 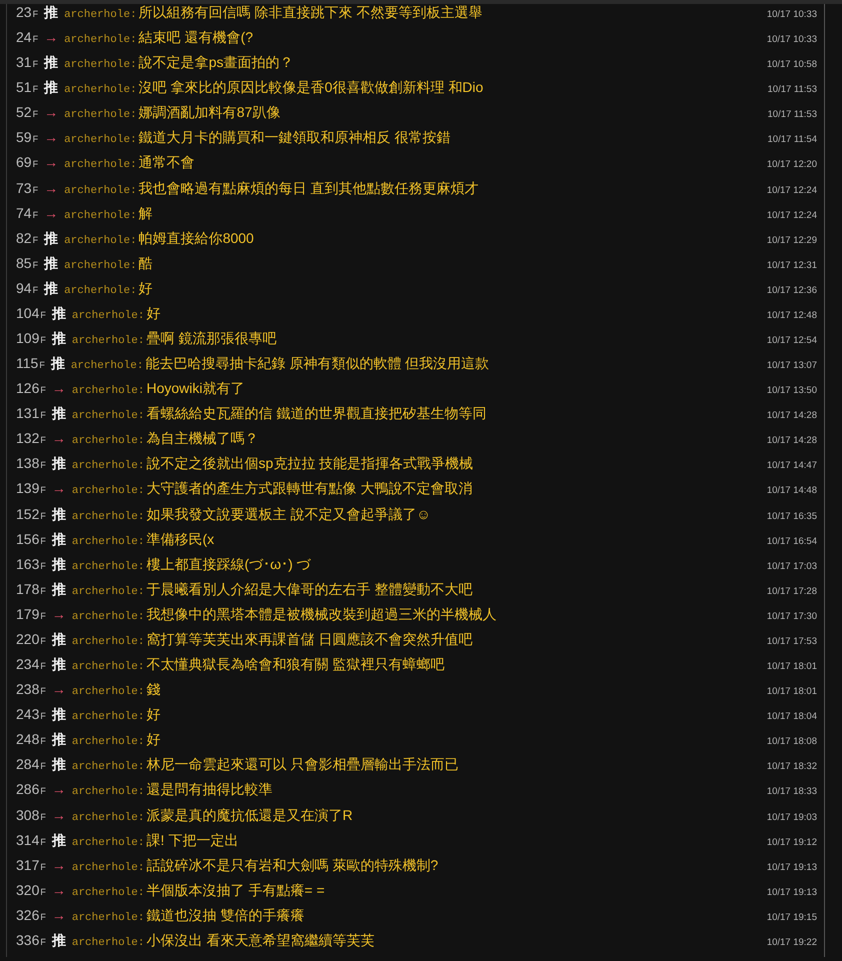 I want to click on comment-text: 沒吧 拿來比的原因比較像是香0很喜歡做創新料理 和Dio, so click(x=311, y=88).